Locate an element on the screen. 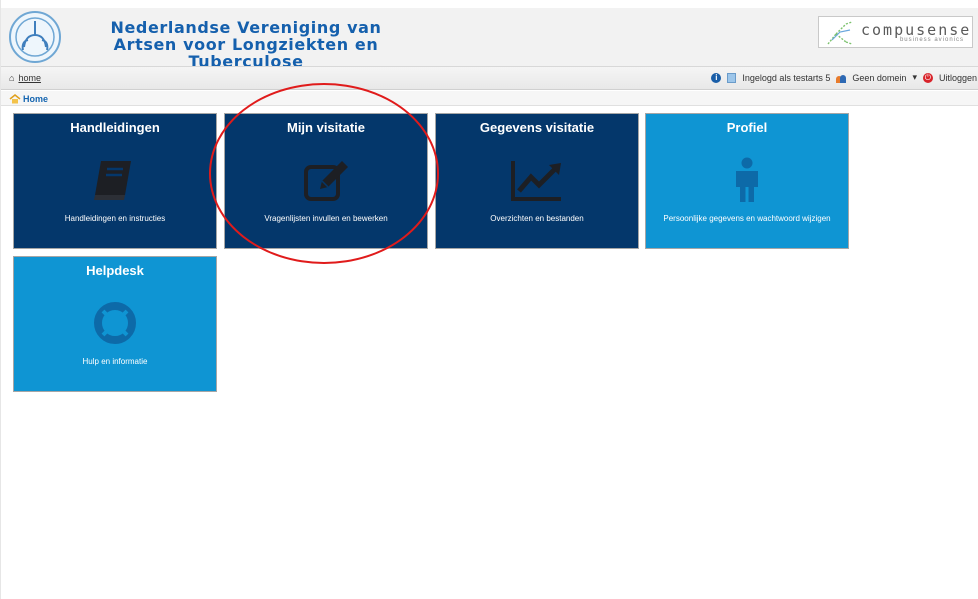 This screenshot has width=978, height=599. edit-icon is located at coordinates (326, 180).